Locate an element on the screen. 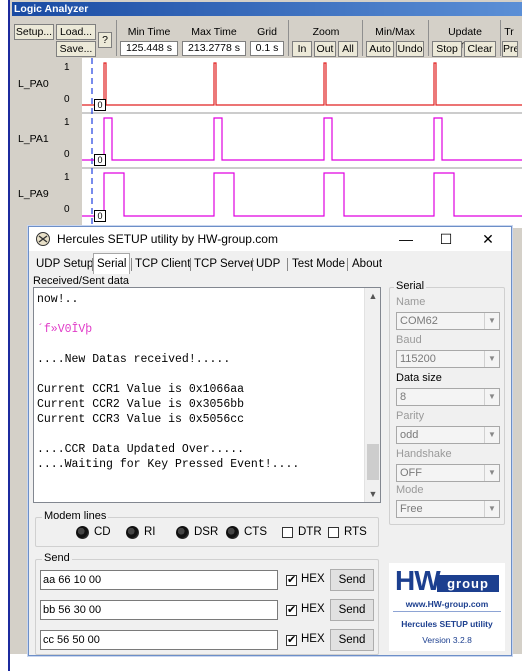  logic-analyzer-left-strip is located at coordinates (20, 443).